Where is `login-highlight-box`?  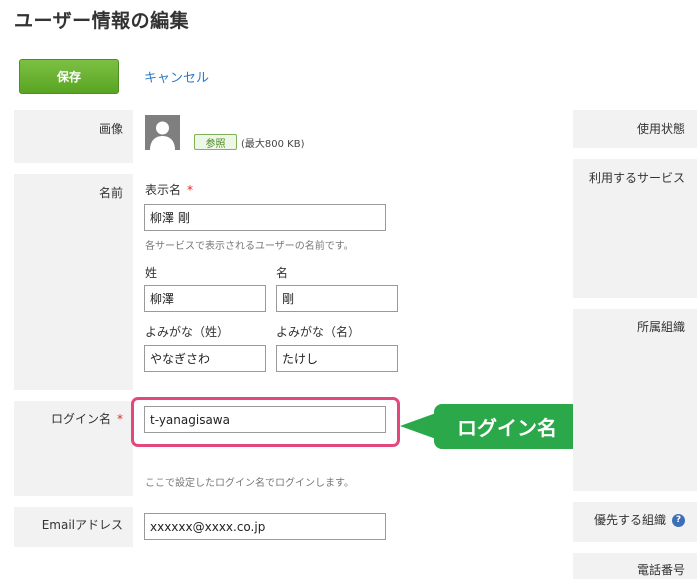
login-highlight-box is located at coordinates (265, 422).